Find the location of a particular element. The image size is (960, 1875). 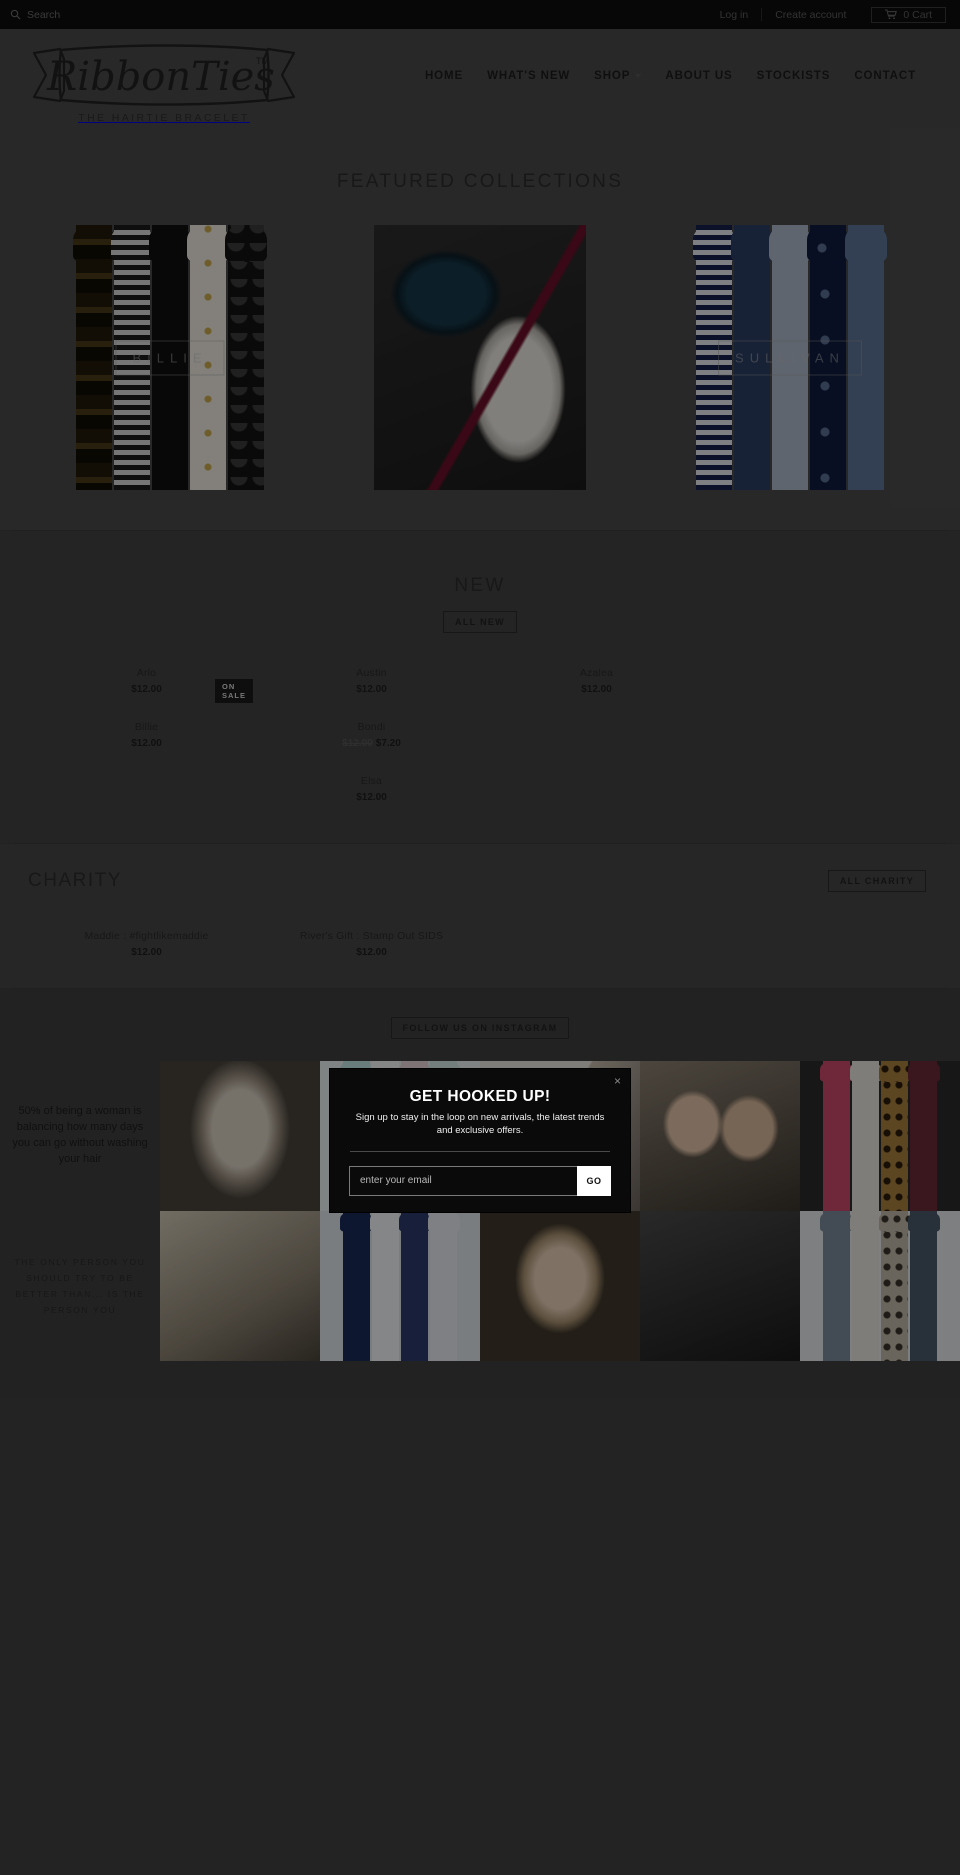

featured-card-lifestyle is located at coordinates (480, 357).